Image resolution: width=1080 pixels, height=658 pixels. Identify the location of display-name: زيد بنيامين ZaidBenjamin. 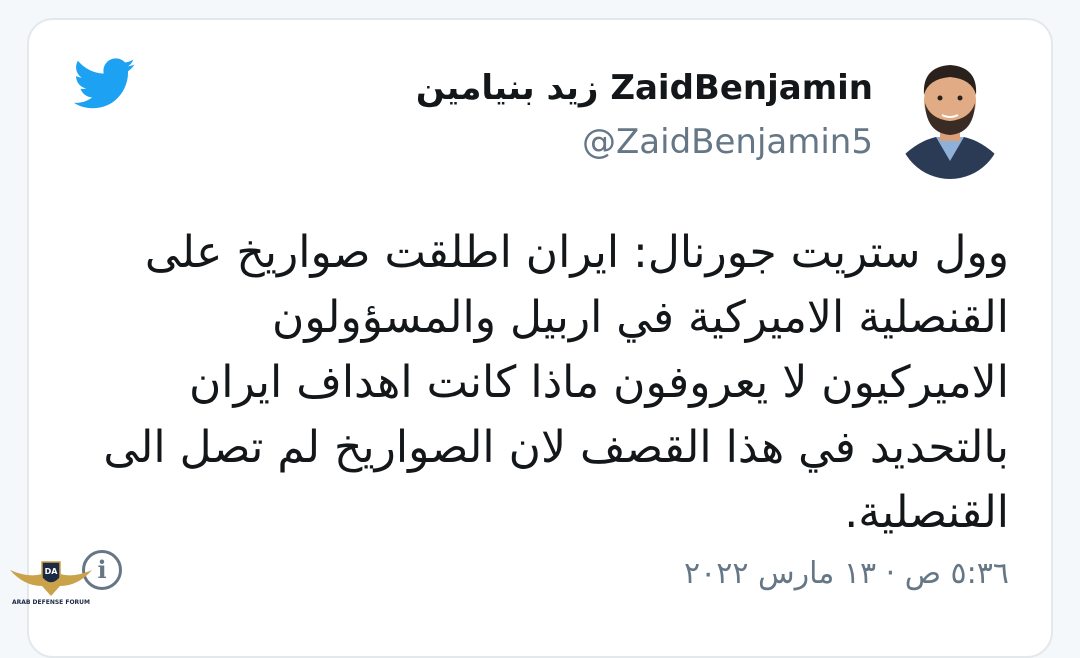
(644, 88).